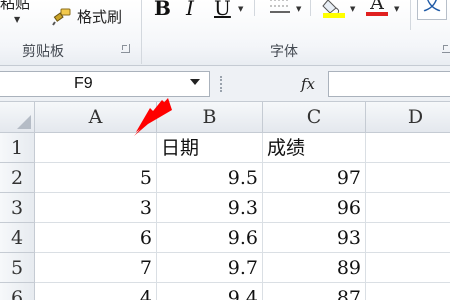  Describe the element at coordinates (222, 10) in the screenshot. I see `underline-button: U` at that location.